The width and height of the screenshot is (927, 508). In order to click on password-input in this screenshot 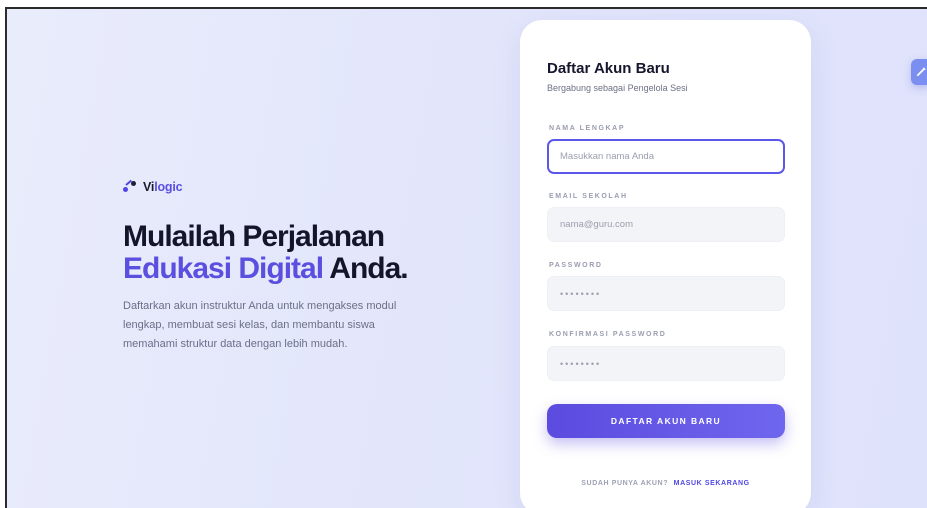, I will do `click(666, 293)`.